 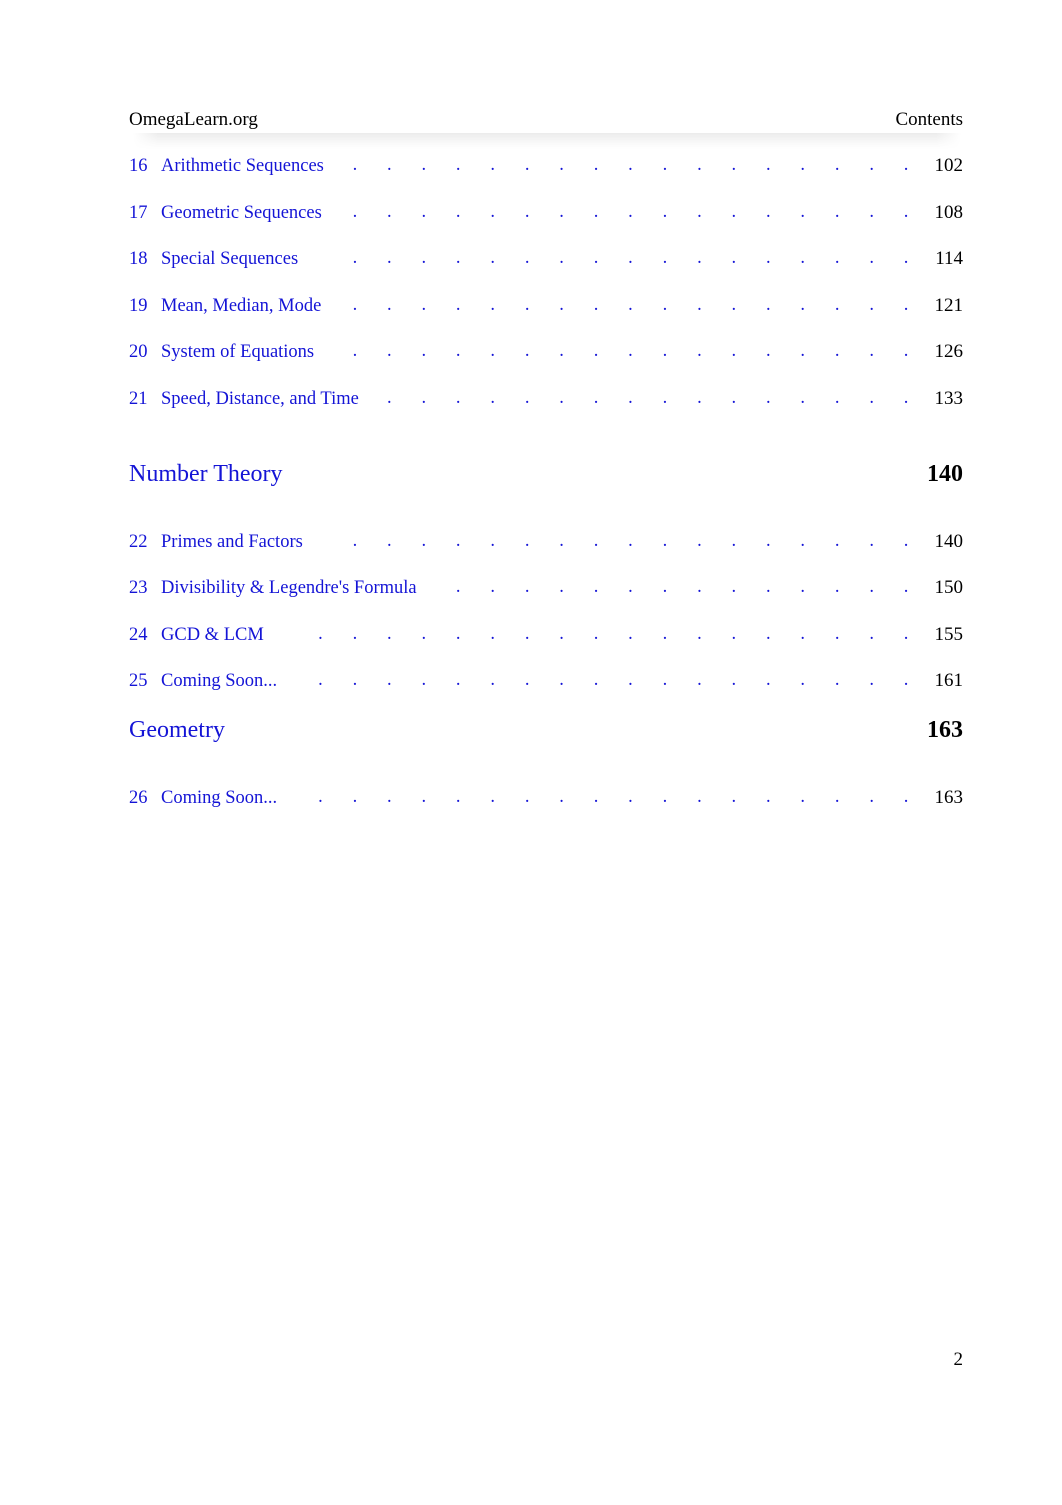 I want to click on header-section-name: Contents, so click(x=929, y=119).